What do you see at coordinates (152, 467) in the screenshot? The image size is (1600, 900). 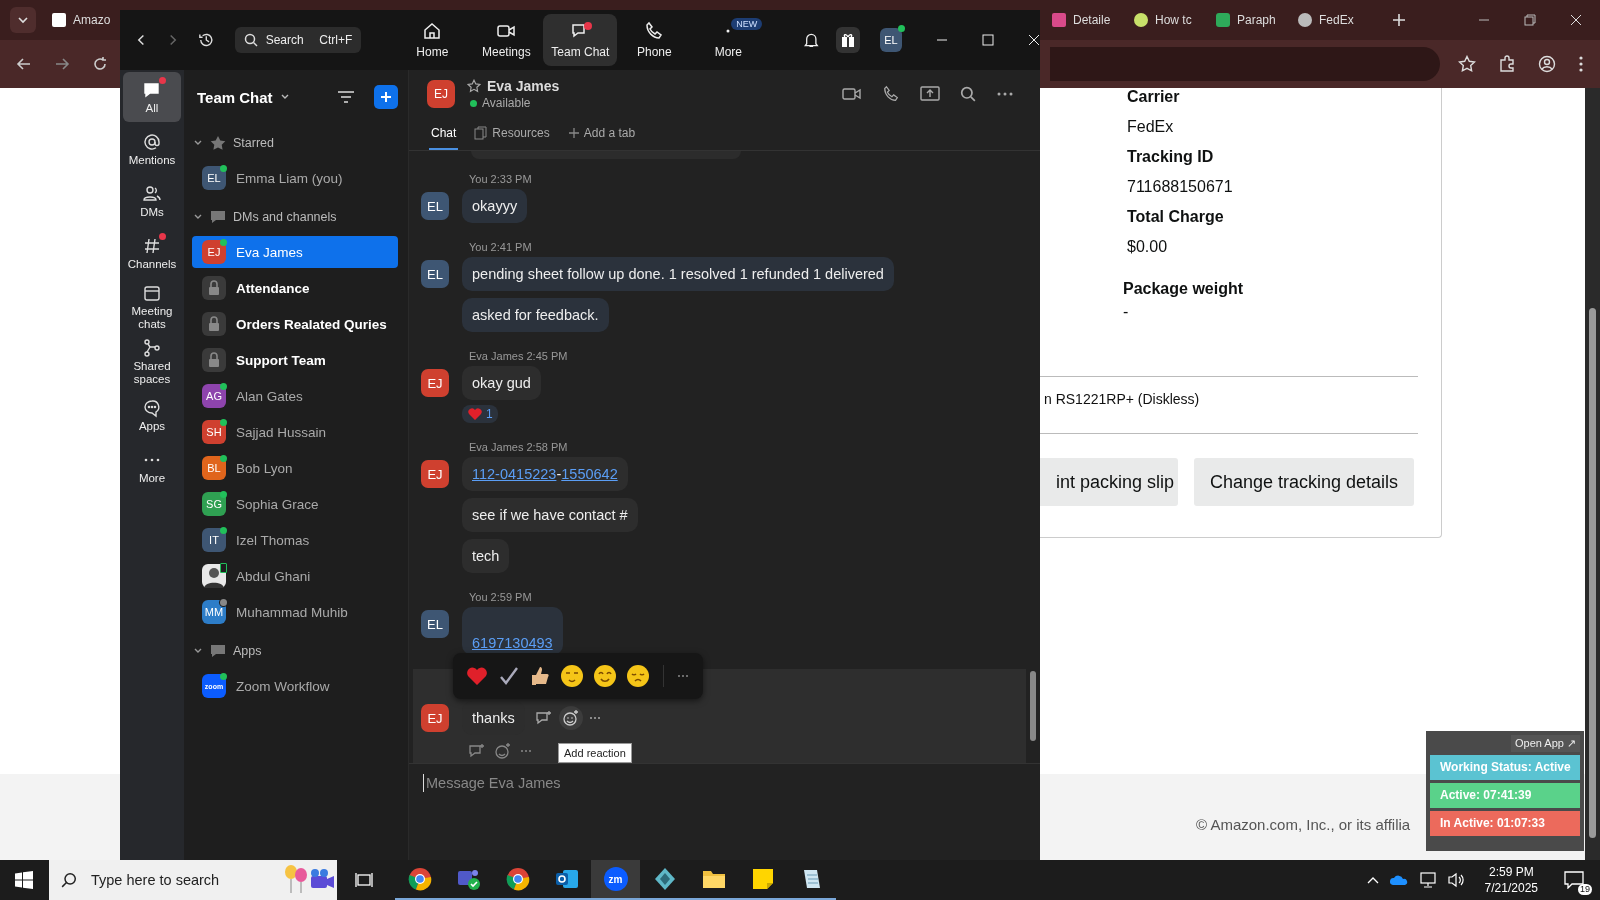 I see `rail-item: More` at bounding box center [152, 467].